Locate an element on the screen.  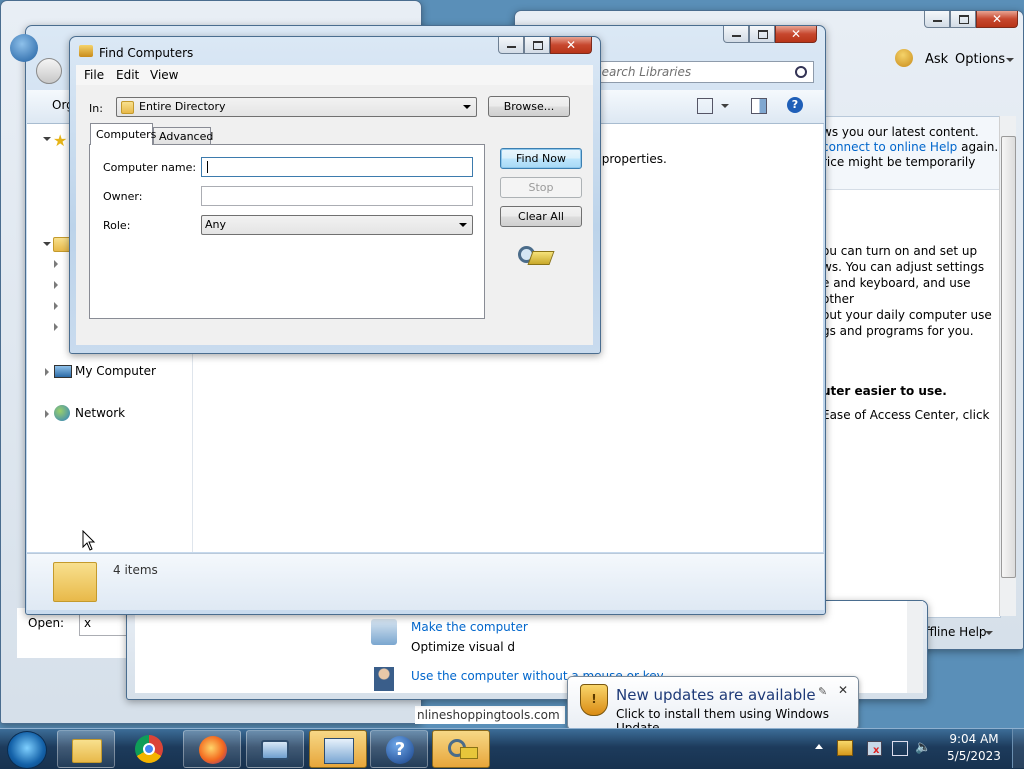
explorer-minimize-button is located at coordinates (736, 34).